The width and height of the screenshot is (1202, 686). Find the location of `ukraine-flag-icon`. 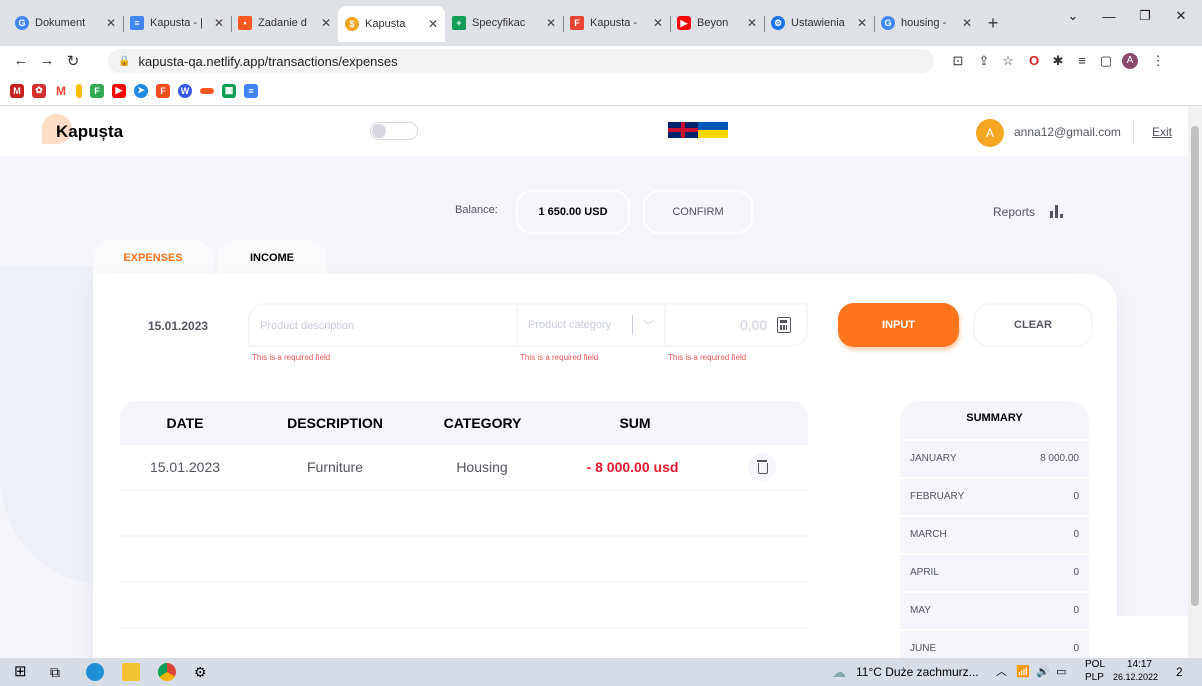

ukraine-flag-icon is located at coordinates (713, 130).